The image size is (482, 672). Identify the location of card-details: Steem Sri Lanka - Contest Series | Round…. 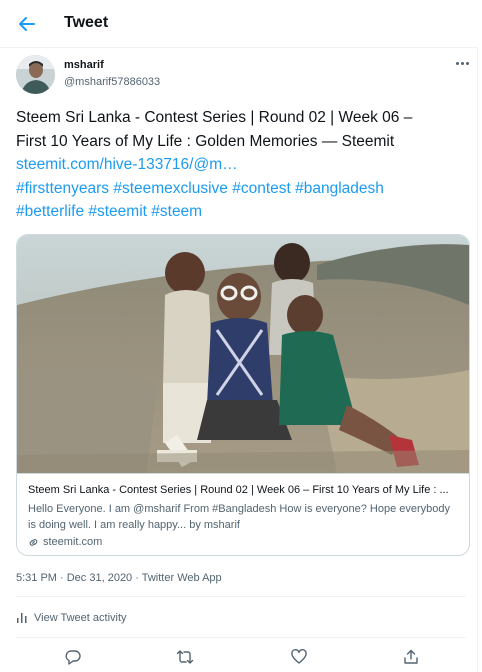
(243, 514).